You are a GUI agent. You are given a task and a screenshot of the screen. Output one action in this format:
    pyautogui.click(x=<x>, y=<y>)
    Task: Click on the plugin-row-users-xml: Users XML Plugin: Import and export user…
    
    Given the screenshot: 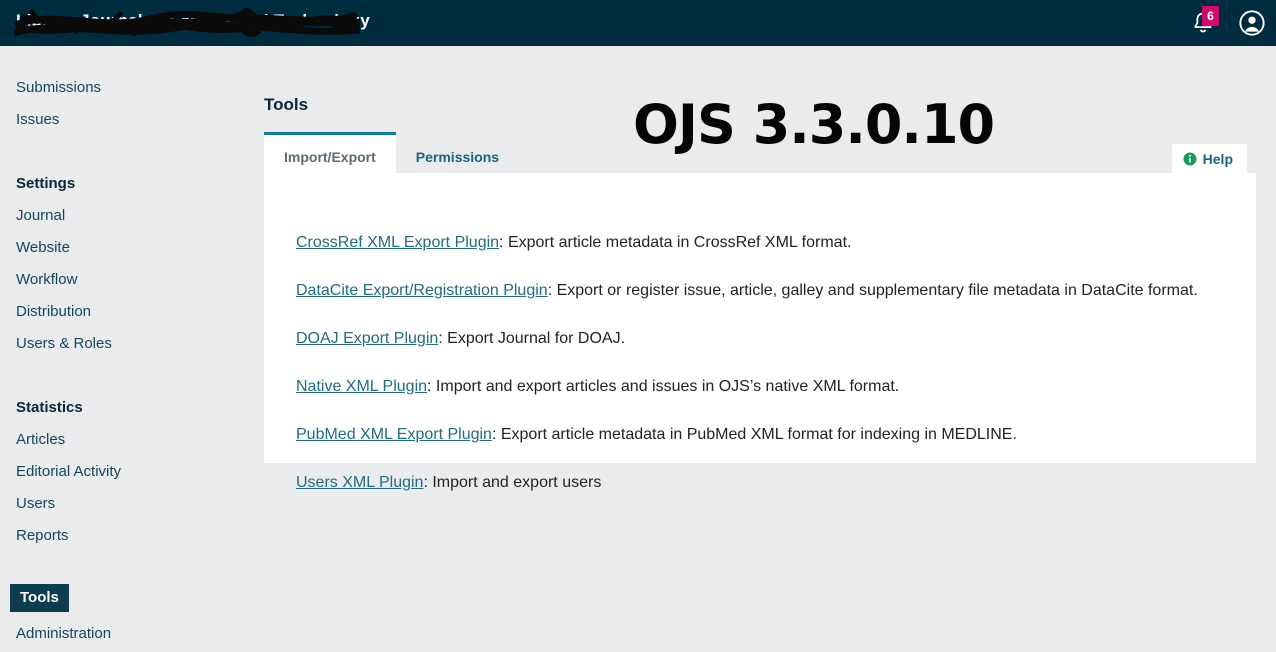 What is the action you would take?
    pyautogui.click(x=761, y=483)
    